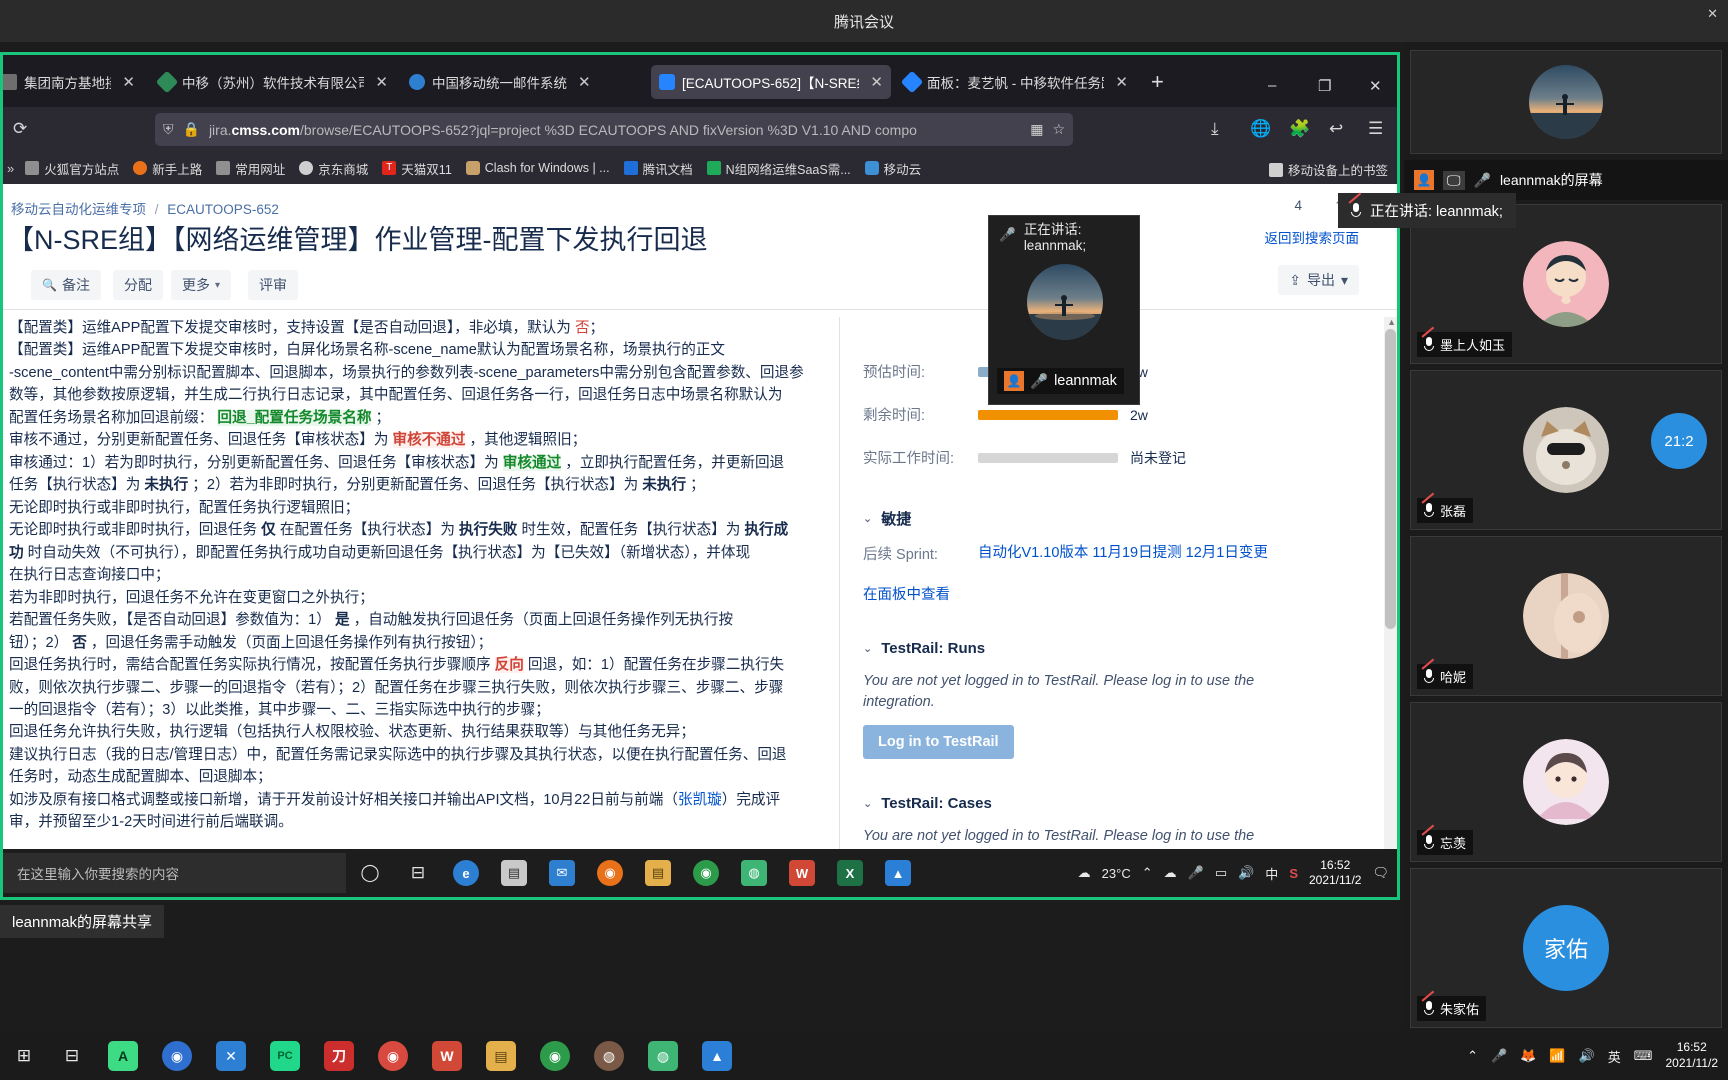 The image size is (1728, 1080). What do you see at coordinates (1712, 14) in the screenshot?
I see `host-window-close-icon: ✕` at bounding box center [1712, 14].